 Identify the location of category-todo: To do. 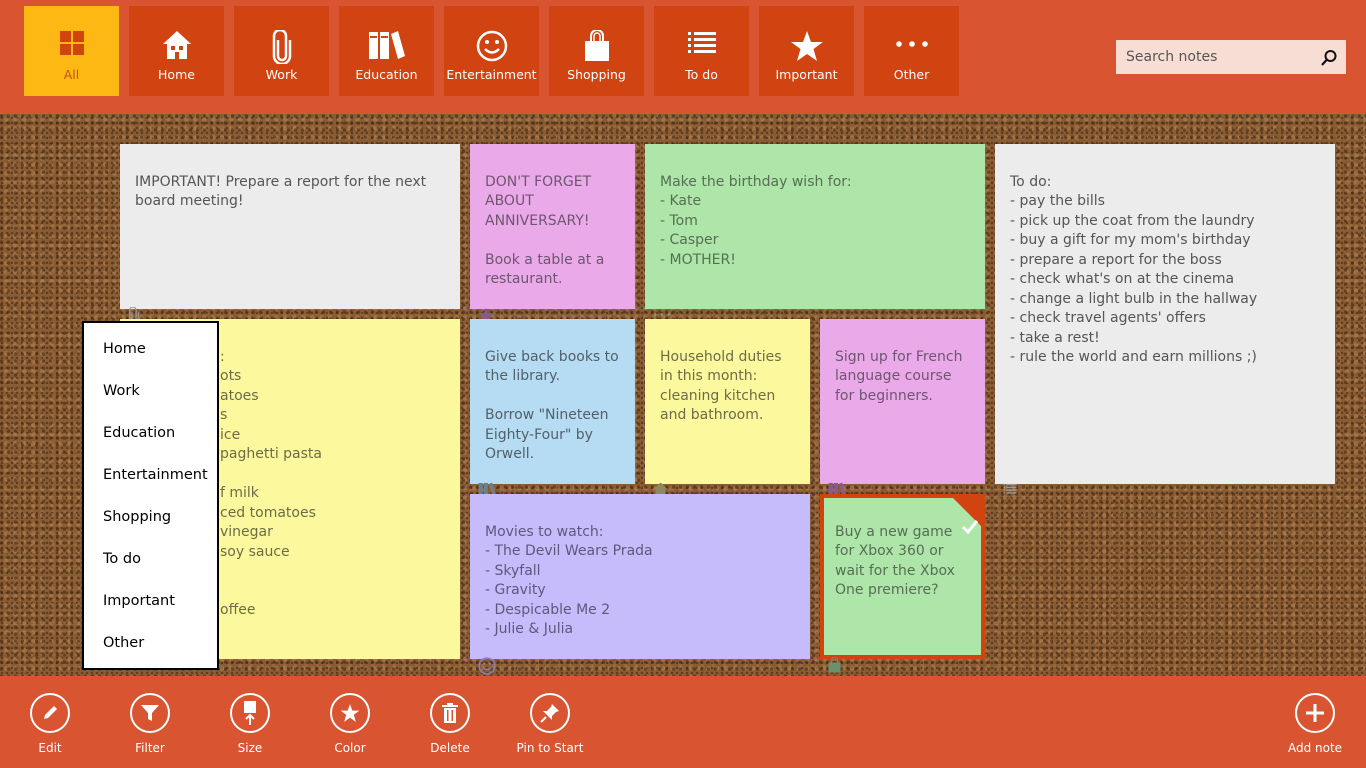
(701, 51).